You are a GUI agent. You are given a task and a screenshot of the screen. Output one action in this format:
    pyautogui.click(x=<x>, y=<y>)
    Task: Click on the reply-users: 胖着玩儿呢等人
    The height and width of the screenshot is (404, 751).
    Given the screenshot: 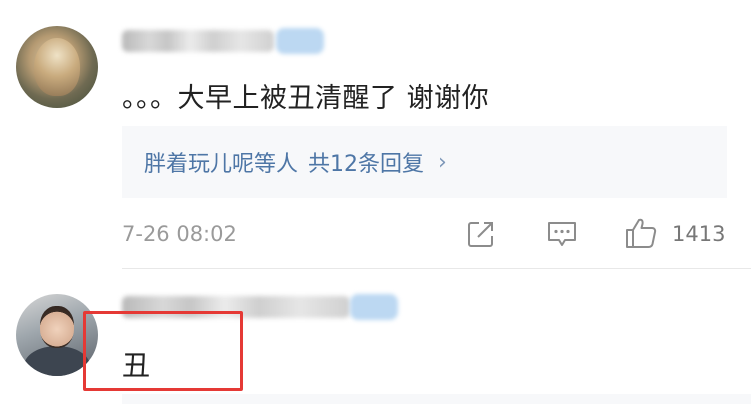 What is the action you would take?
    pyautogui.click(x=221, y=162)
    